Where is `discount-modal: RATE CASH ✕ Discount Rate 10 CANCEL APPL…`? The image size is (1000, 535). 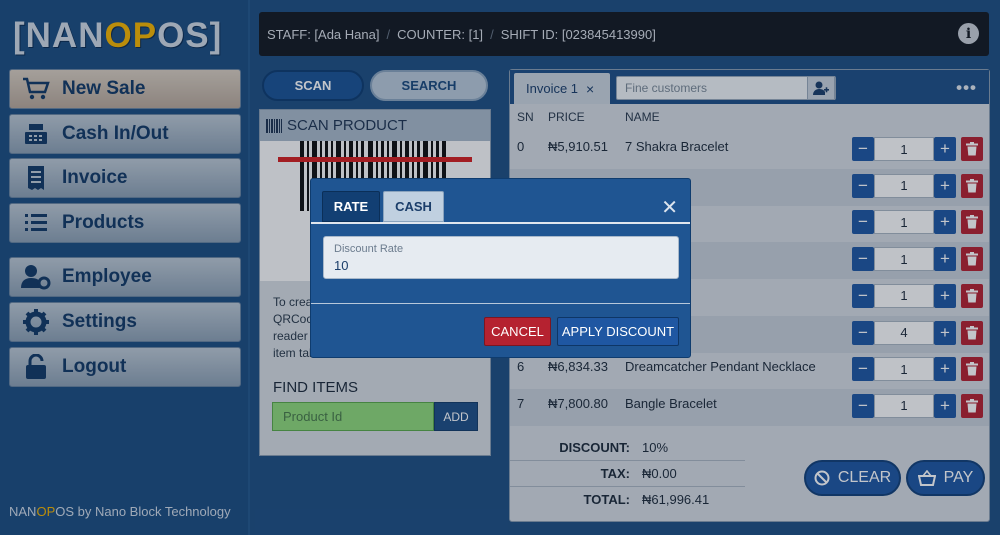 discount-modal: RATE CASH ✕ Discount Rate 10 CANCEL APPL… is located at coordinates (500, 268).